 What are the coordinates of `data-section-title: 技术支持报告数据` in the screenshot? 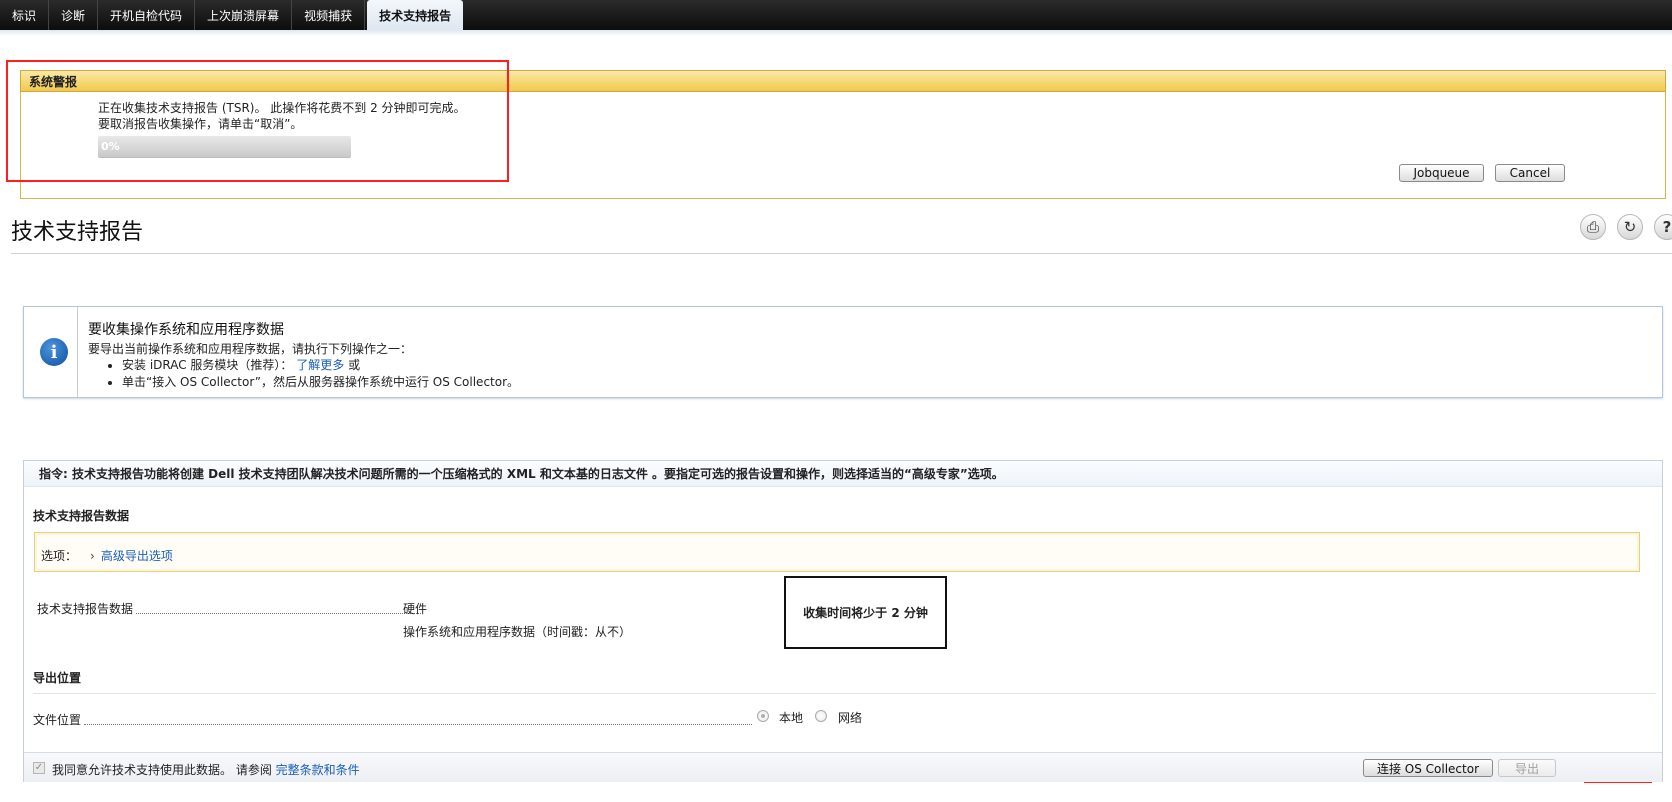 It's located at (81, 516).